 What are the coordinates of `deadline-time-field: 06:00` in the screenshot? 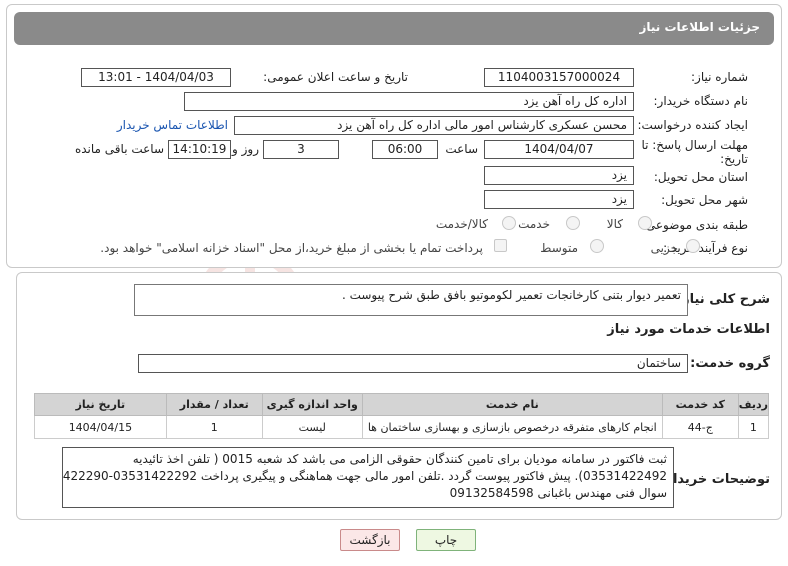 It's located at (405, 149).